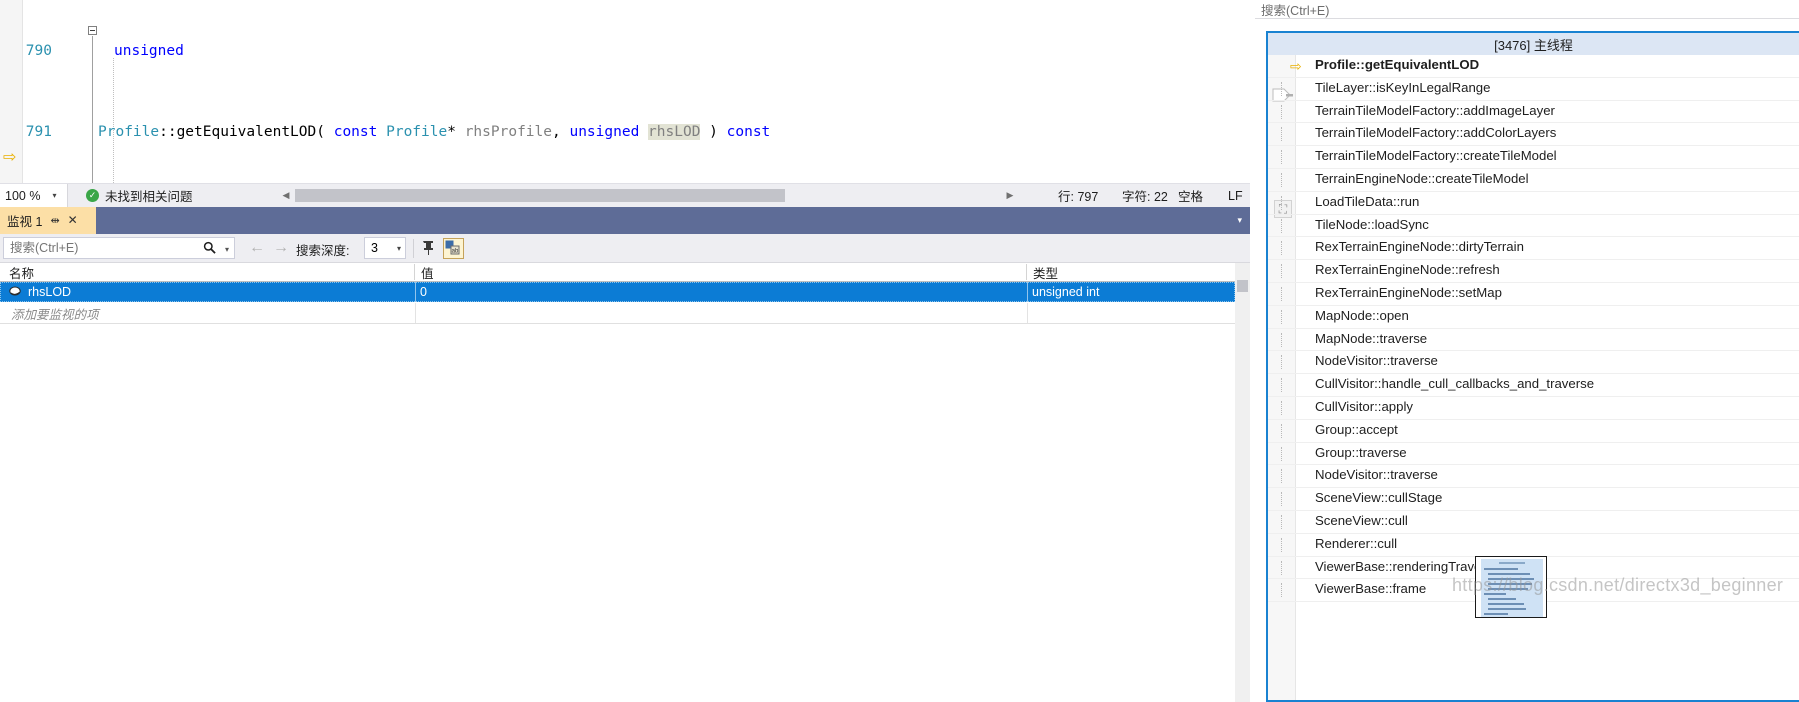 The image size is (1799, 702). What do you see at coordinates (323, 251) in the screenshot?
I see `search-depth-label: 搜索深度:` at bounding box center [323, 251].